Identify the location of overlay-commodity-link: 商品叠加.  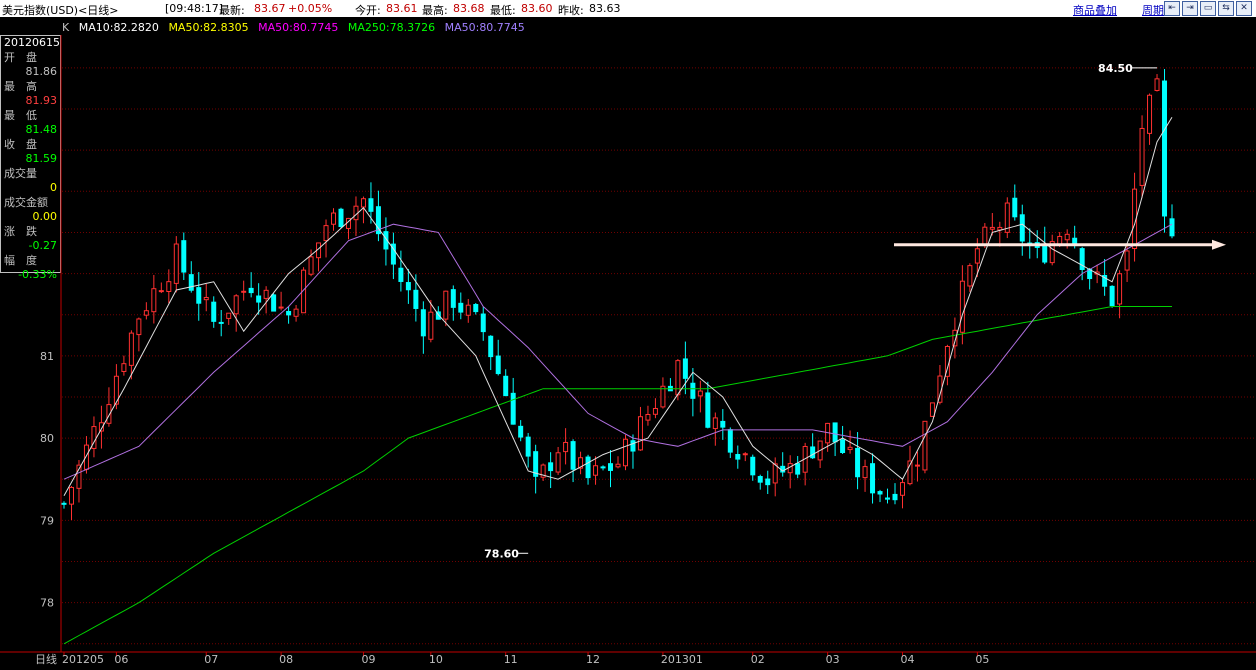
(1095, 10).